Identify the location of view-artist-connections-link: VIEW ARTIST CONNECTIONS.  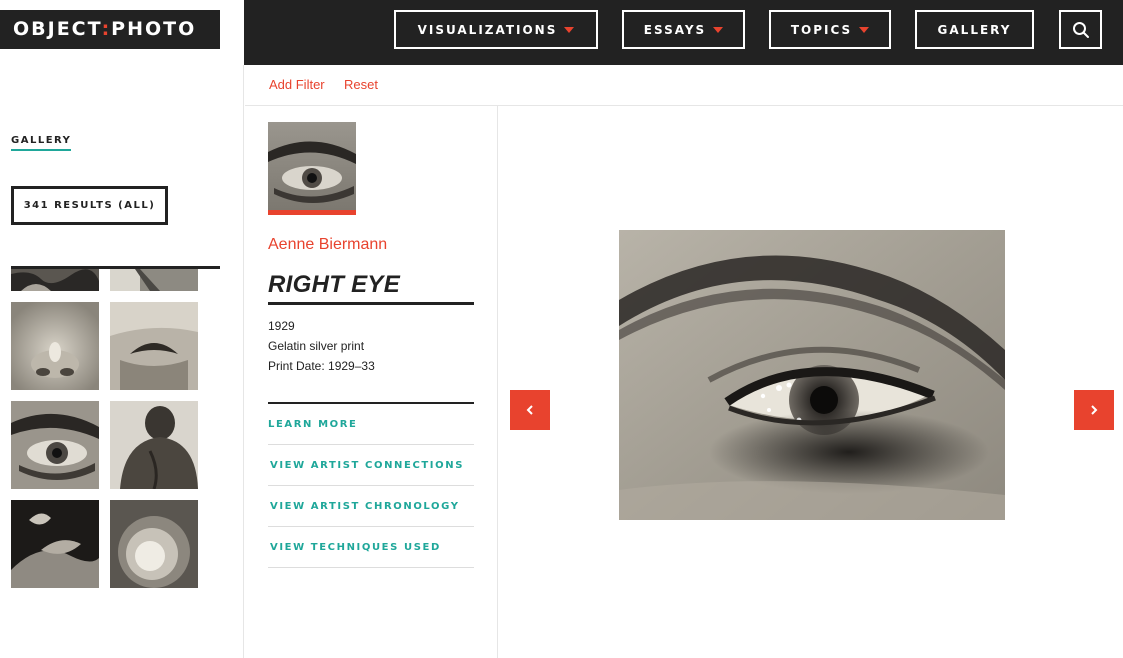
(371, 465).